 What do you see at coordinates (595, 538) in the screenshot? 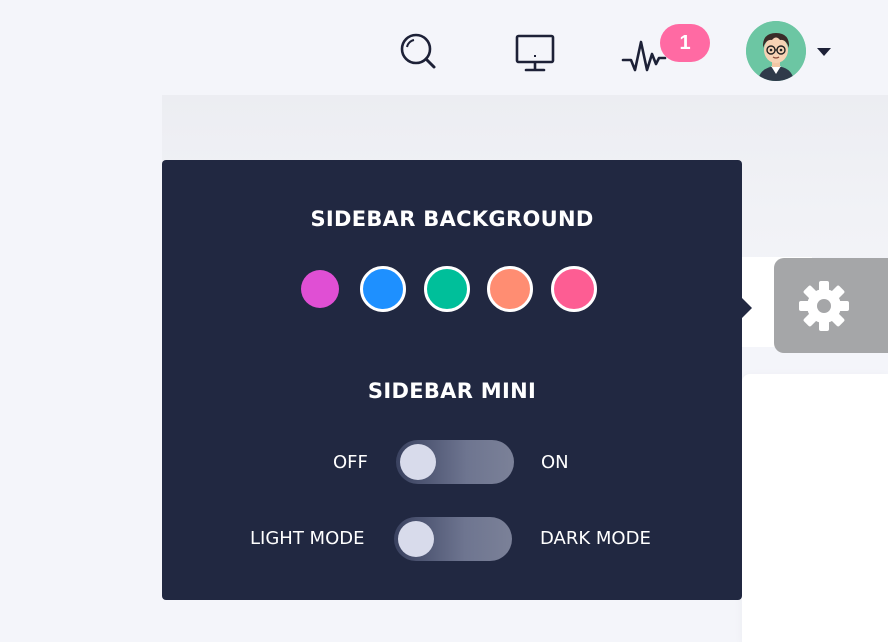
I see `dark-mode-label: DARK MODE` at bounding box center [595, 538].